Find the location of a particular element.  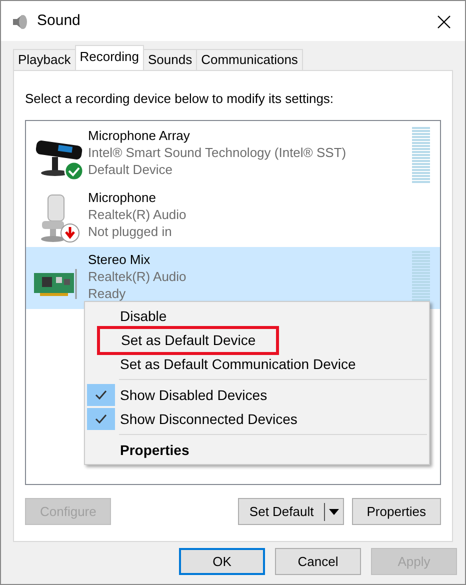

menu-item: Show Disabled Devices is located at coordinates (194, 395).